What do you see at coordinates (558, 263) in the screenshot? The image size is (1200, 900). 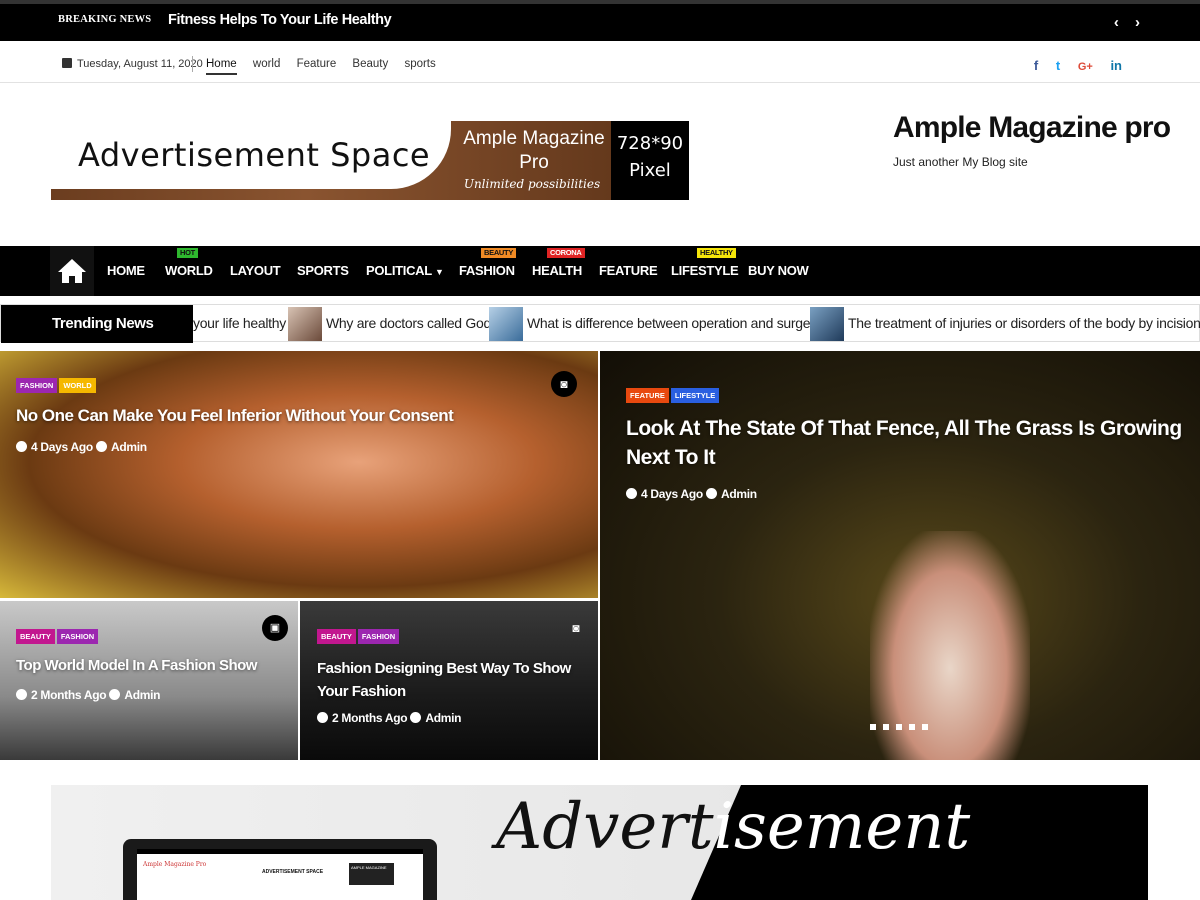 I see `nav-health: CORONA HEALTH` at bounding box center [558, 263].